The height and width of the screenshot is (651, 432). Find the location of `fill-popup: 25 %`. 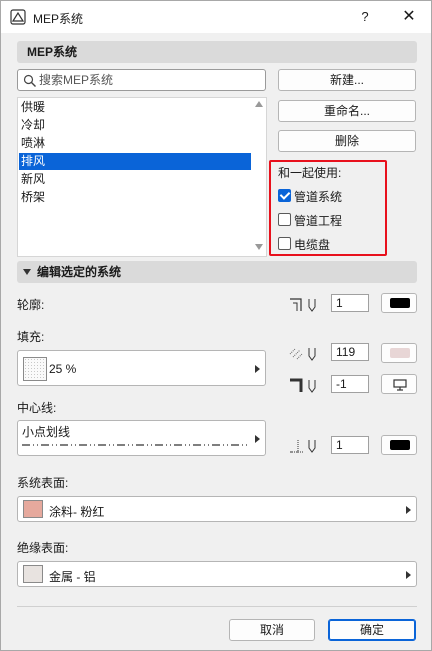

fill-popup: 25 % is located at coordinates (141, 368).